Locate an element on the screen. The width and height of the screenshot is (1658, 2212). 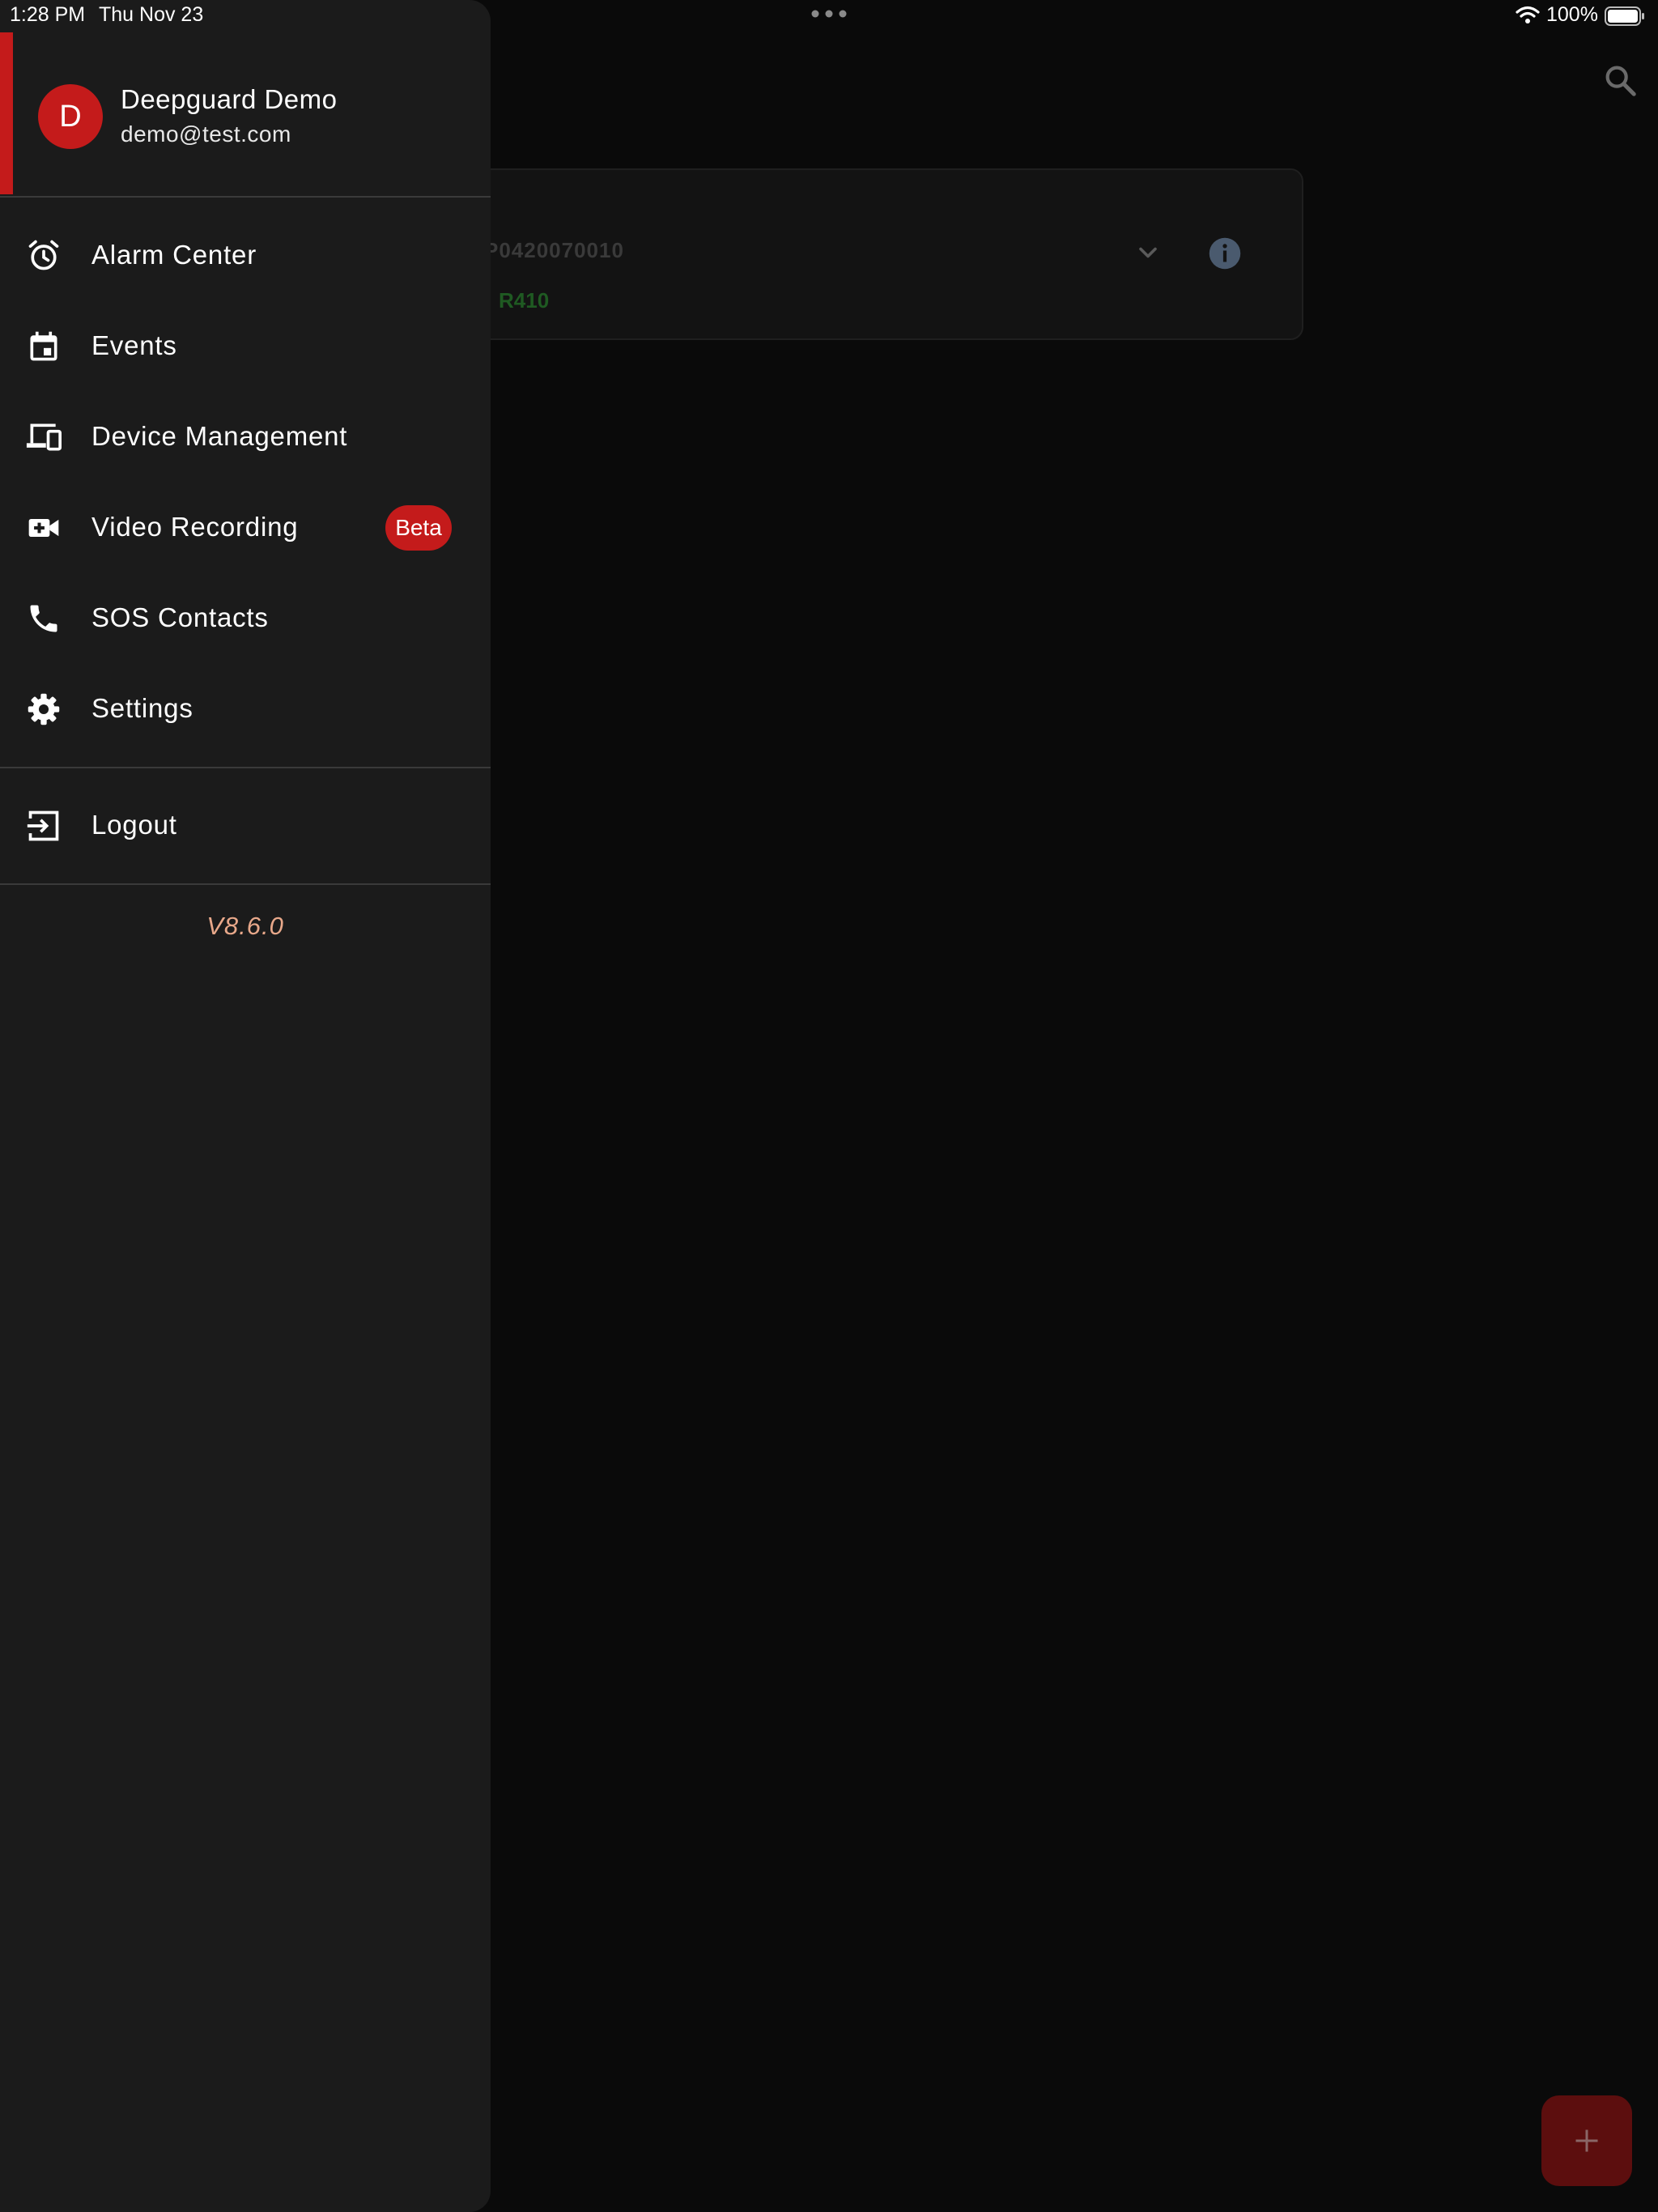
add-device-button is located at coordinates (1586, 2140).